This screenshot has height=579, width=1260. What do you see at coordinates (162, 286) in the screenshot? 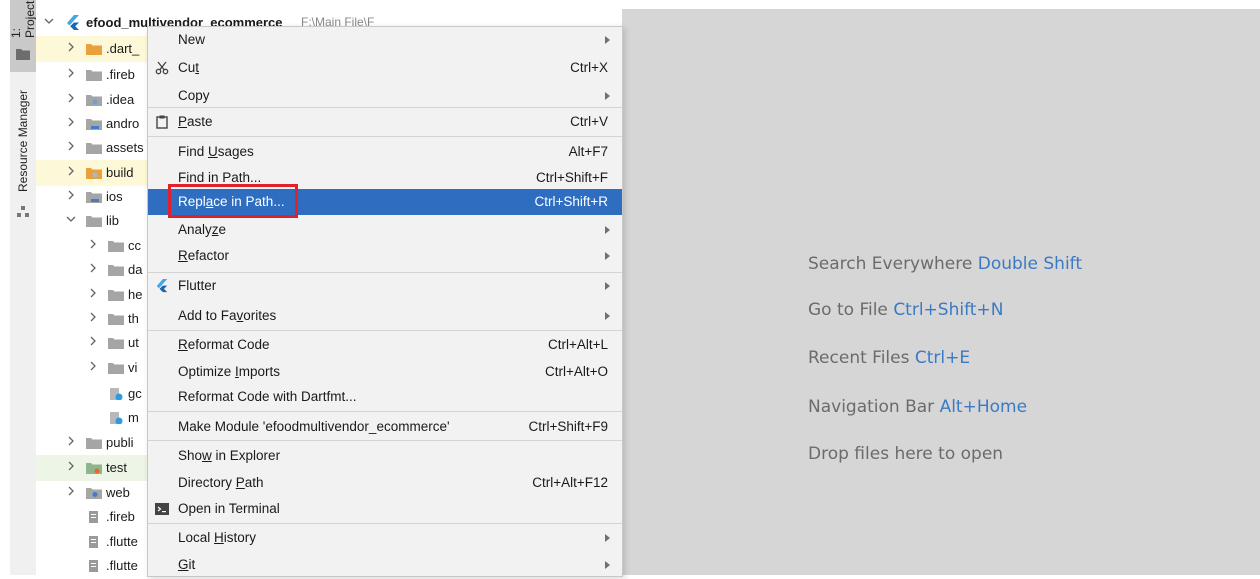
I see `flutter-icon` at bounding box center [162, 286].